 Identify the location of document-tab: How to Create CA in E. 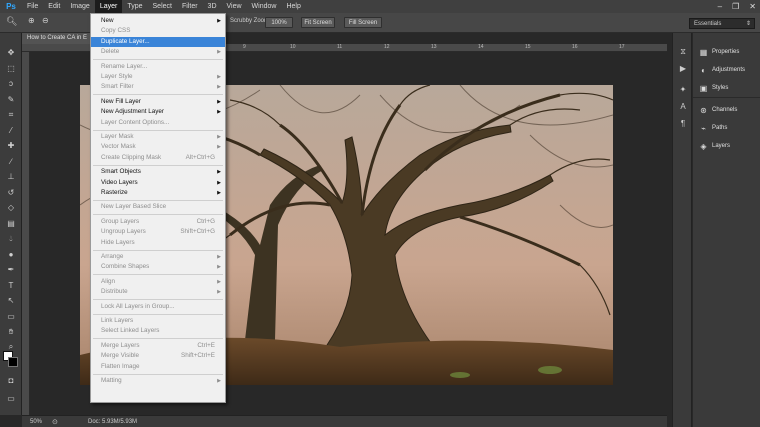
(59, 38).